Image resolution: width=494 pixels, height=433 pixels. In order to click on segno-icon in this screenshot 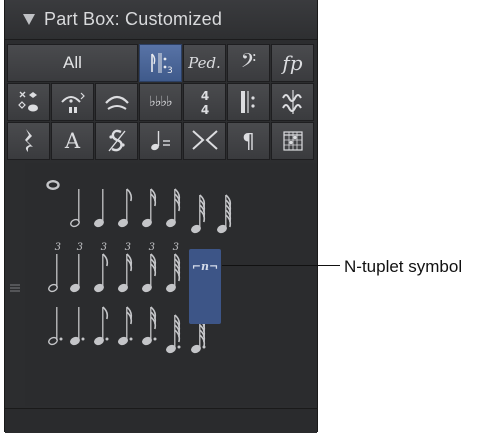, I will do `click(116, 140)`.